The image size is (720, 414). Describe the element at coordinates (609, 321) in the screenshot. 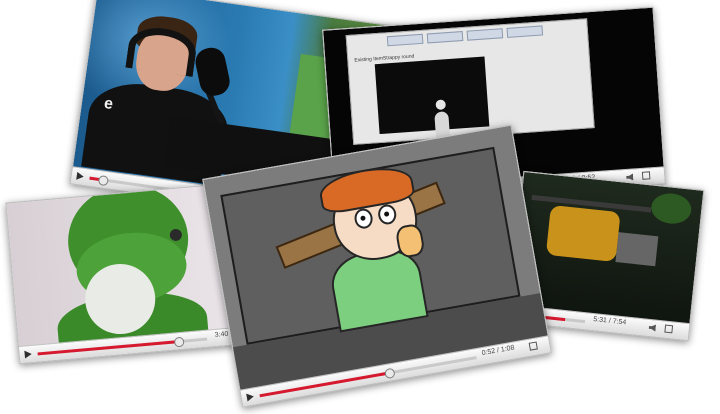

I see `time-display: 5:31 / 7:54` at that location.